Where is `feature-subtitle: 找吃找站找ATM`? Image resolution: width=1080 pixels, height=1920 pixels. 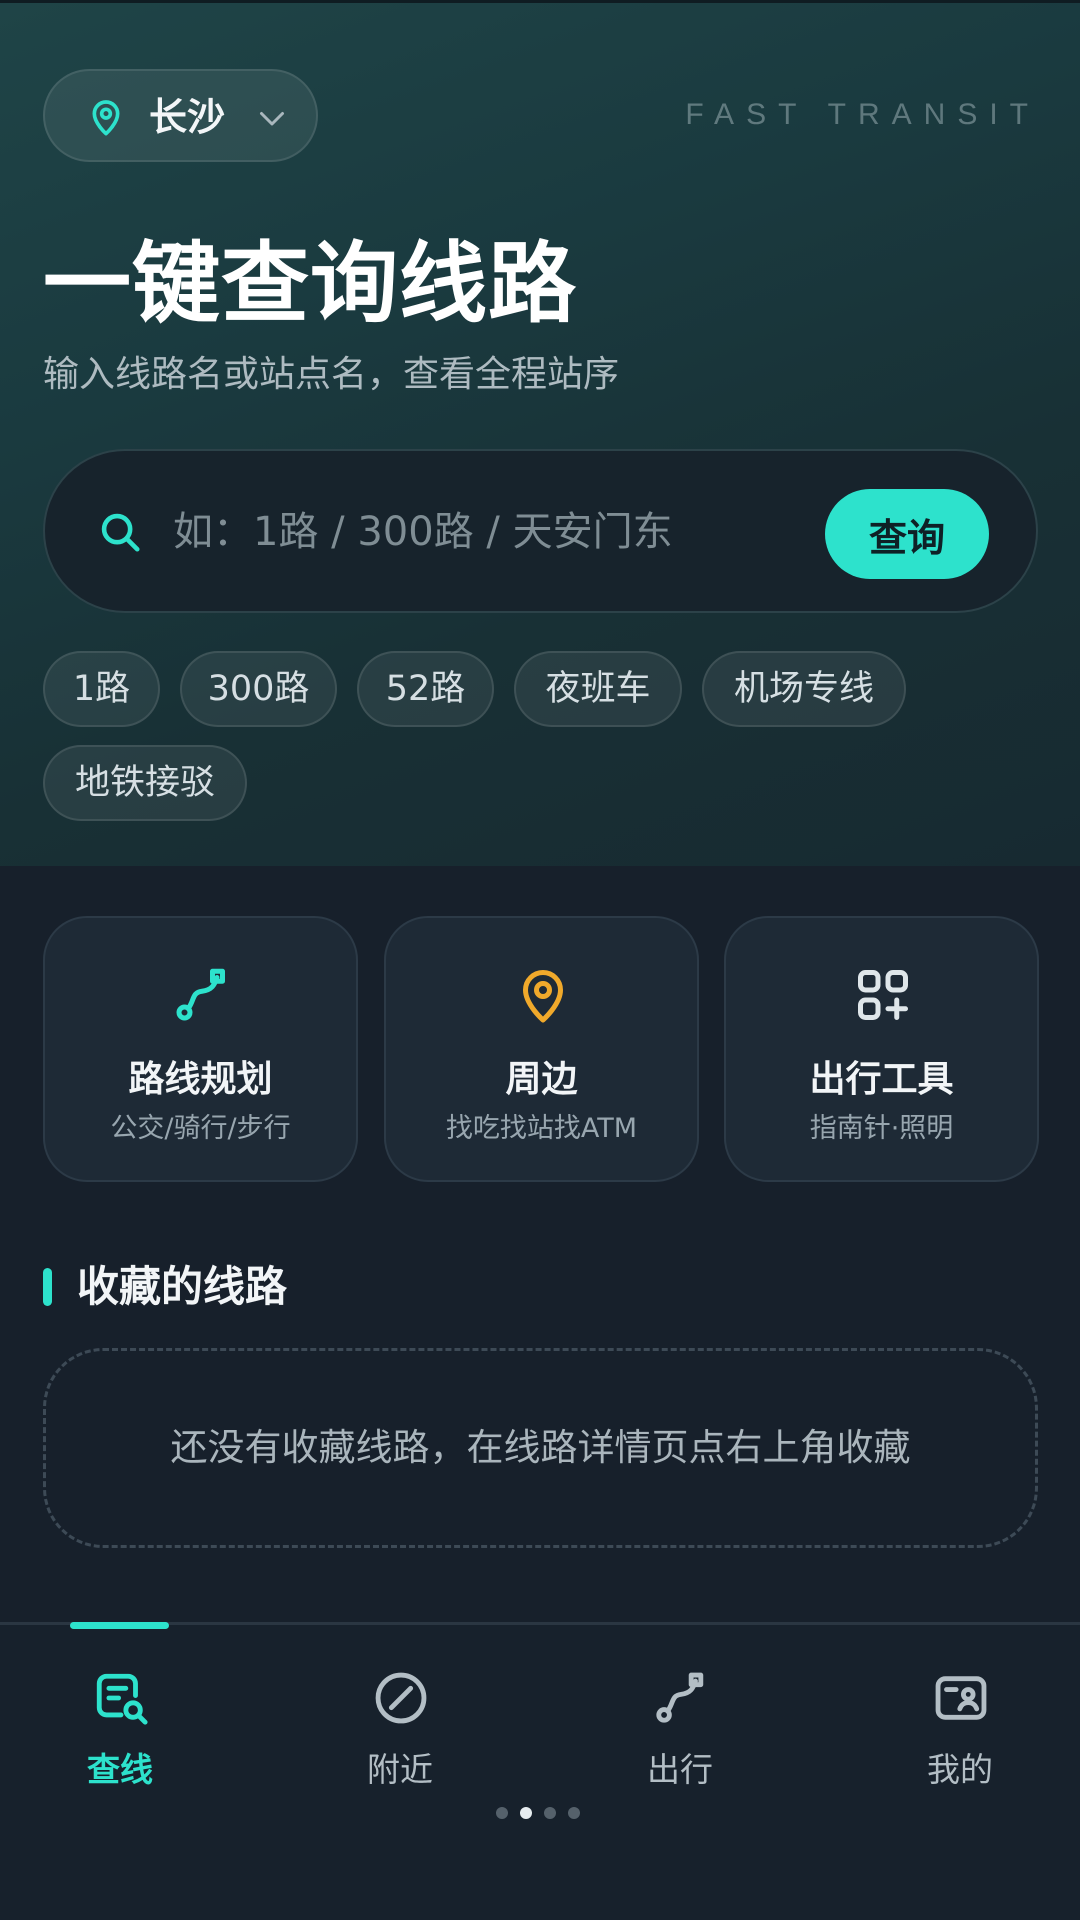
feature-subtitle: 找吃找站找ATM is located at coordinates (541, 1128).